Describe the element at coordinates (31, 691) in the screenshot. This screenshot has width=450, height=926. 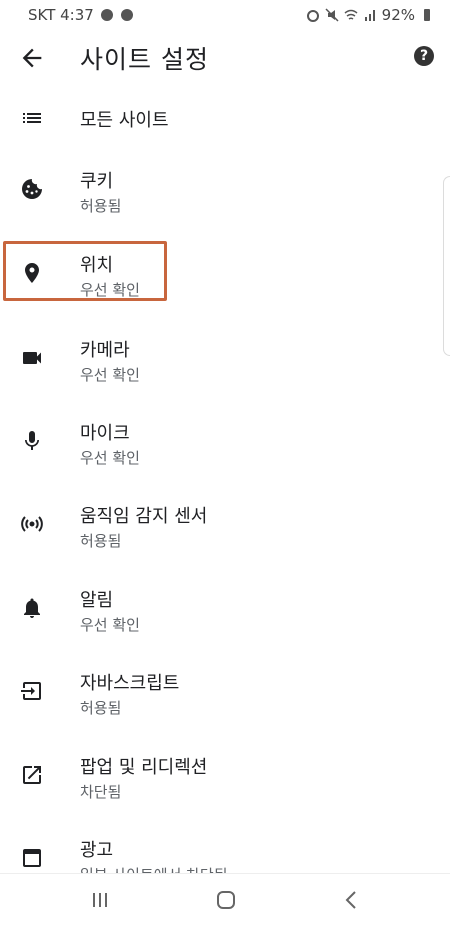
I see `javascript-icon` at that location.